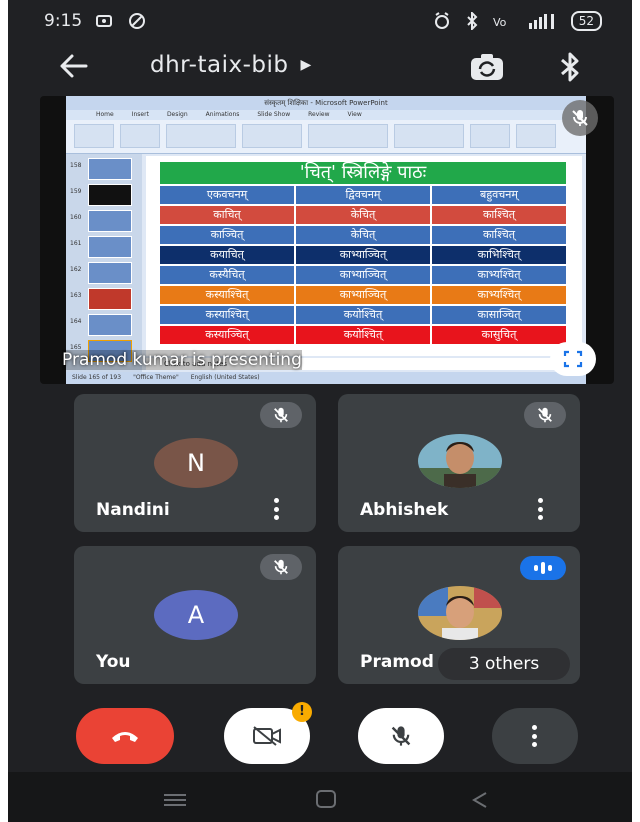 The image size is (640, 822). I want to click on presenter-caption: Pramod kumar is presenting, so click(182, 360).